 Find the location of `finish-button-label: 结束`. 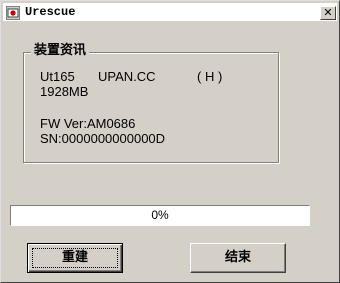

finish-button-label: 结束 is located at coordinates (237, 257).